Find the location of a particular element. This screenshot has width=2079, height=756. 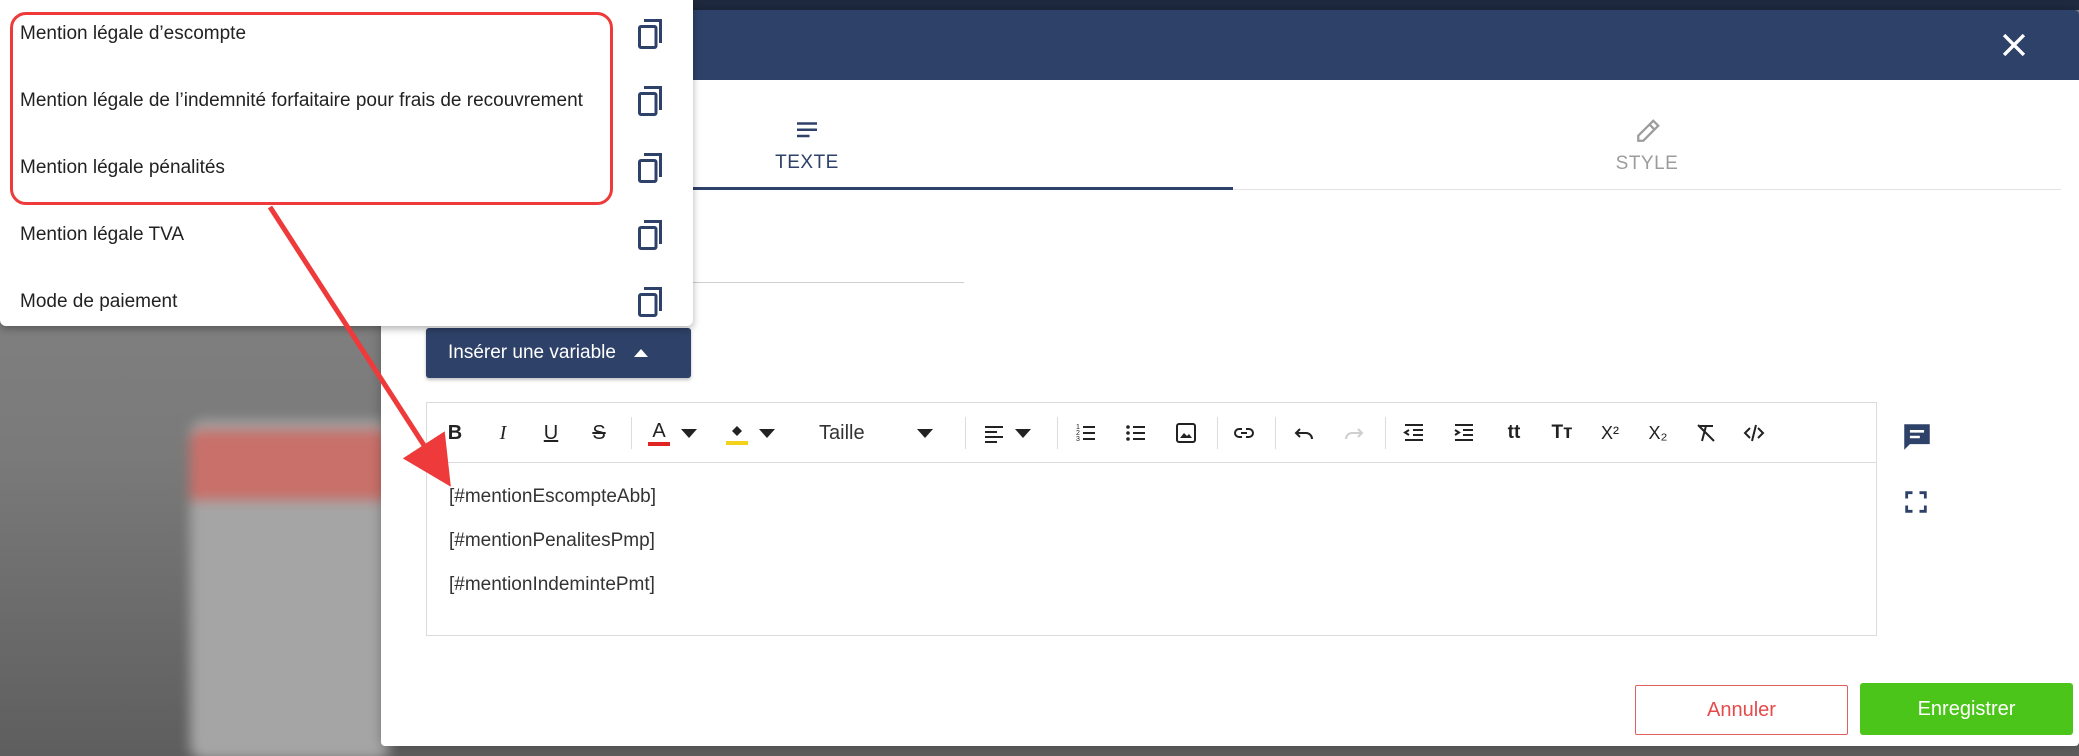

caret-up-icon is located at coordinates (640, 353).